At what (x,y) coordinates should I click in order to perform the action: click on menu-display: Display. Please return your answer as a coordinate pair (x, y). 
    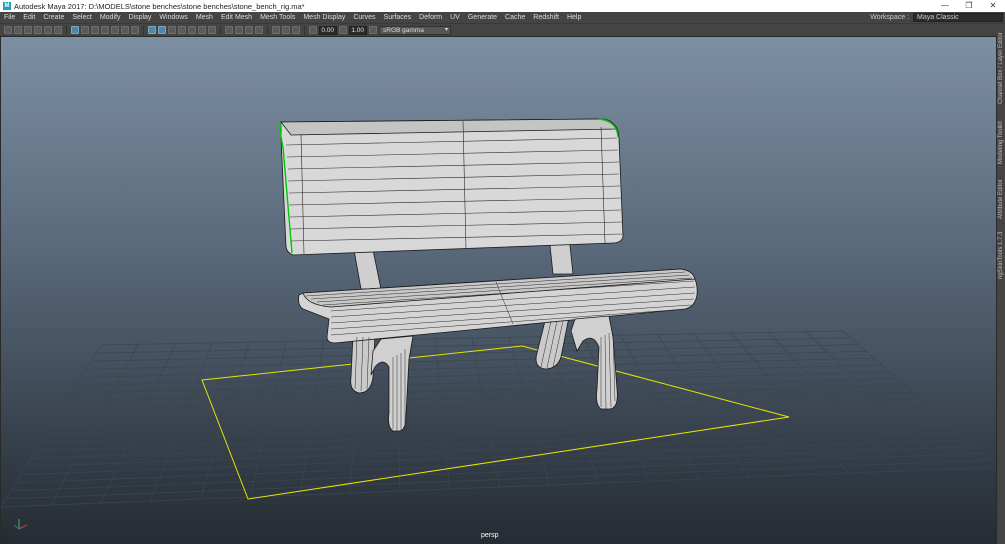
    Looking at the image, I should click on (139, 18).